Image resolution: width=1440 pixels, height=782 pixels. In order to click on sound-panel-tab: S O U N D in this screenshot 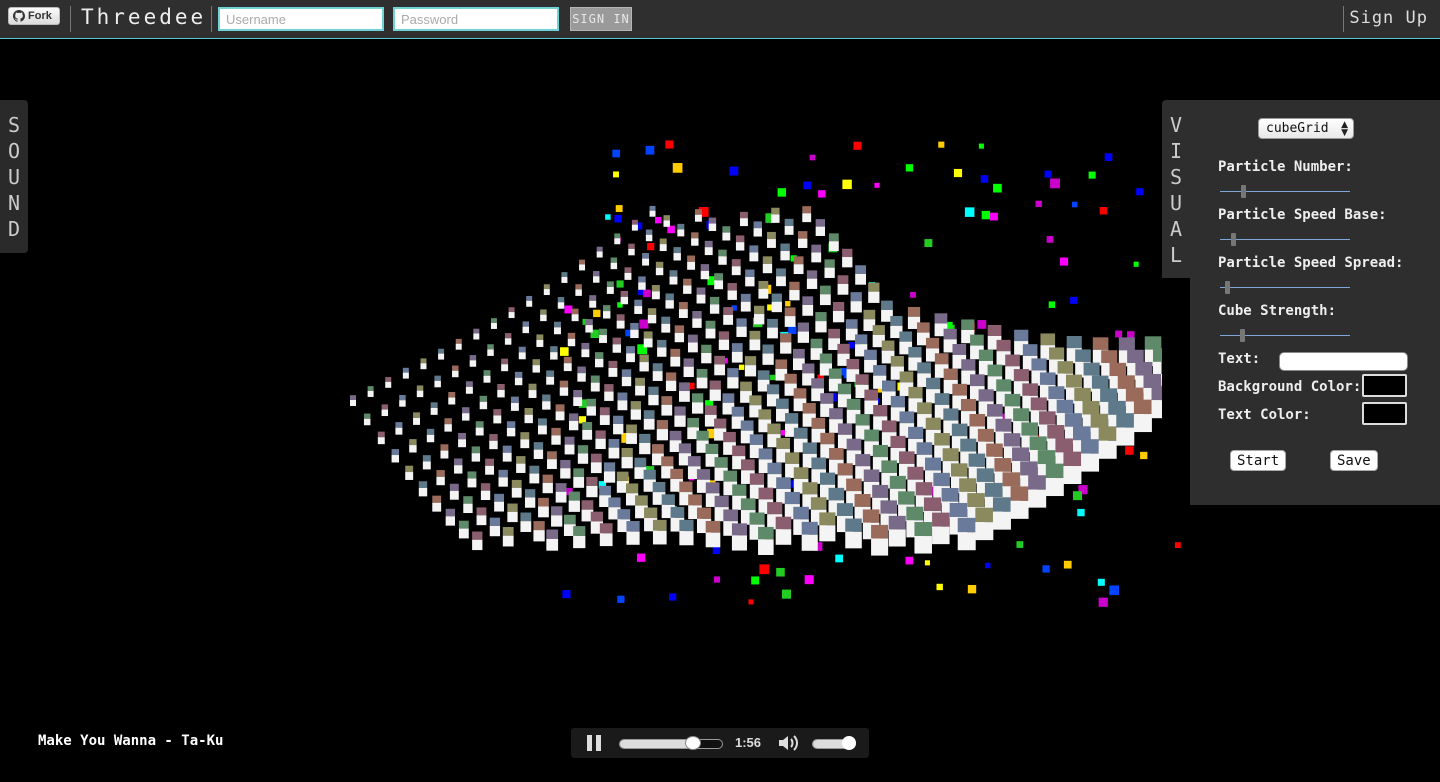, I will do `click(14, 176)`.